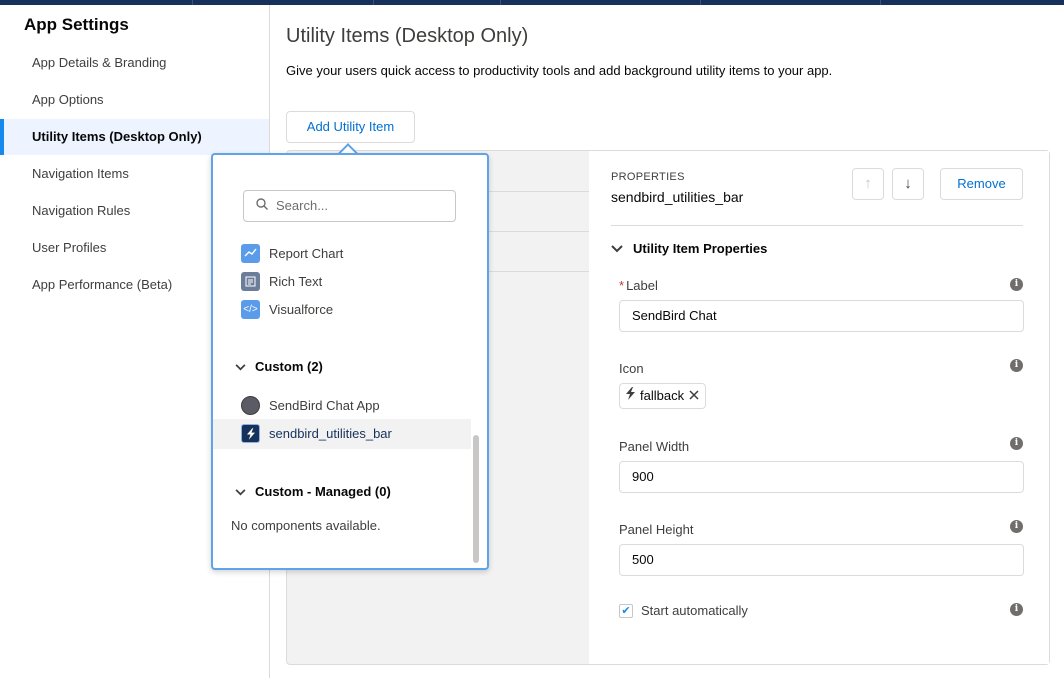 Image resolution: width=1064 pixels, height=678 pixels. I want to click on sidebar-title: App Settings, so click(76, 24).